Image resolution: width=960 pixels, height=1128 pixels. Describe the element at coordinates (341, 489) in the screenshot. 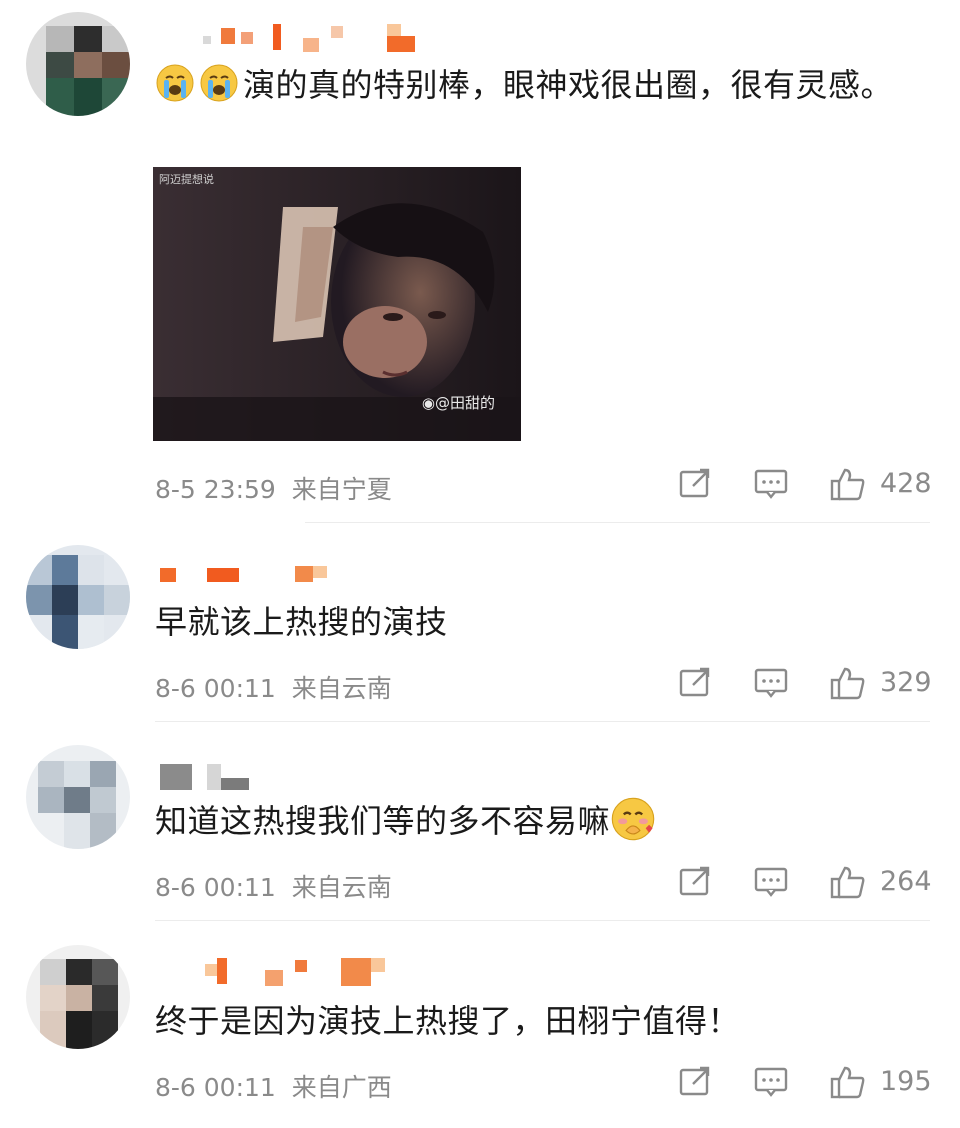

I see `comment-location: 来自宁夏` at that location.